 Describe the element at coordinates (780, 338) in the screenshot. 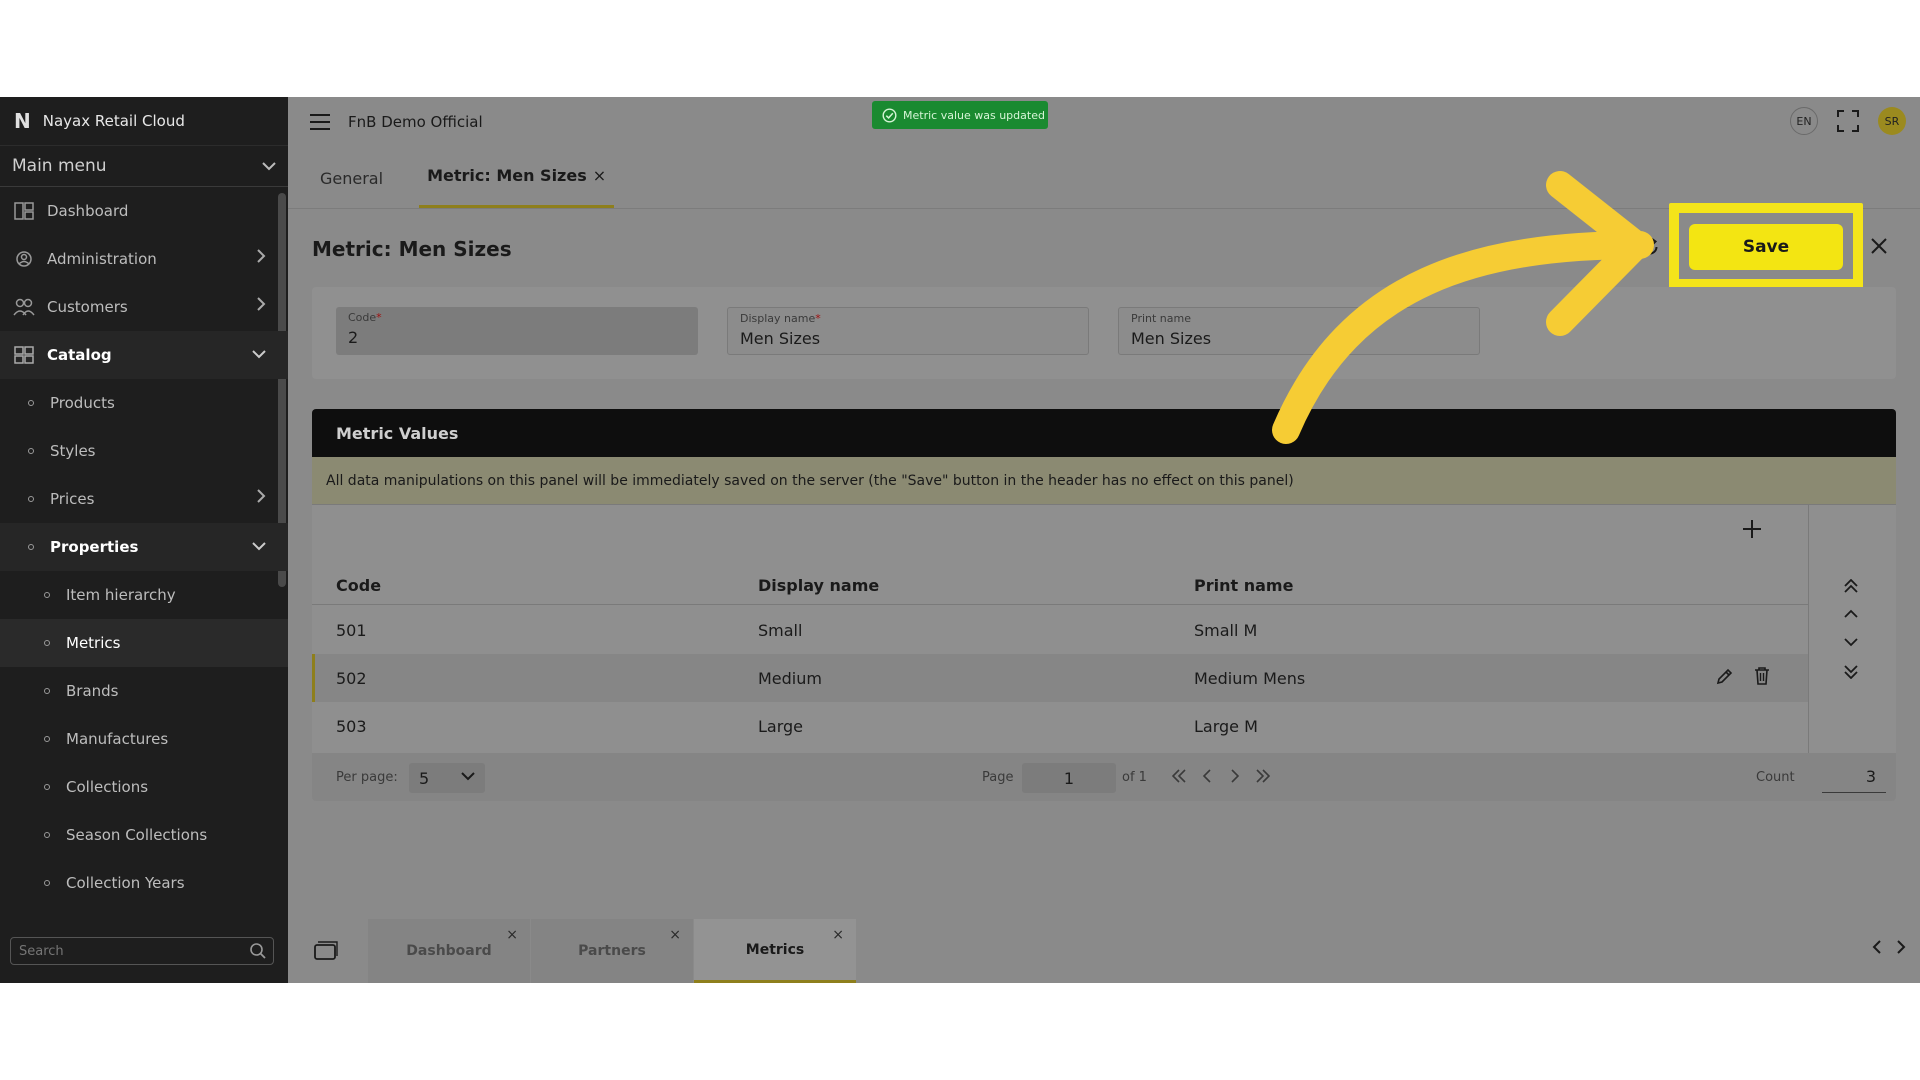

I see `field-value: Men Sizes` at that location.